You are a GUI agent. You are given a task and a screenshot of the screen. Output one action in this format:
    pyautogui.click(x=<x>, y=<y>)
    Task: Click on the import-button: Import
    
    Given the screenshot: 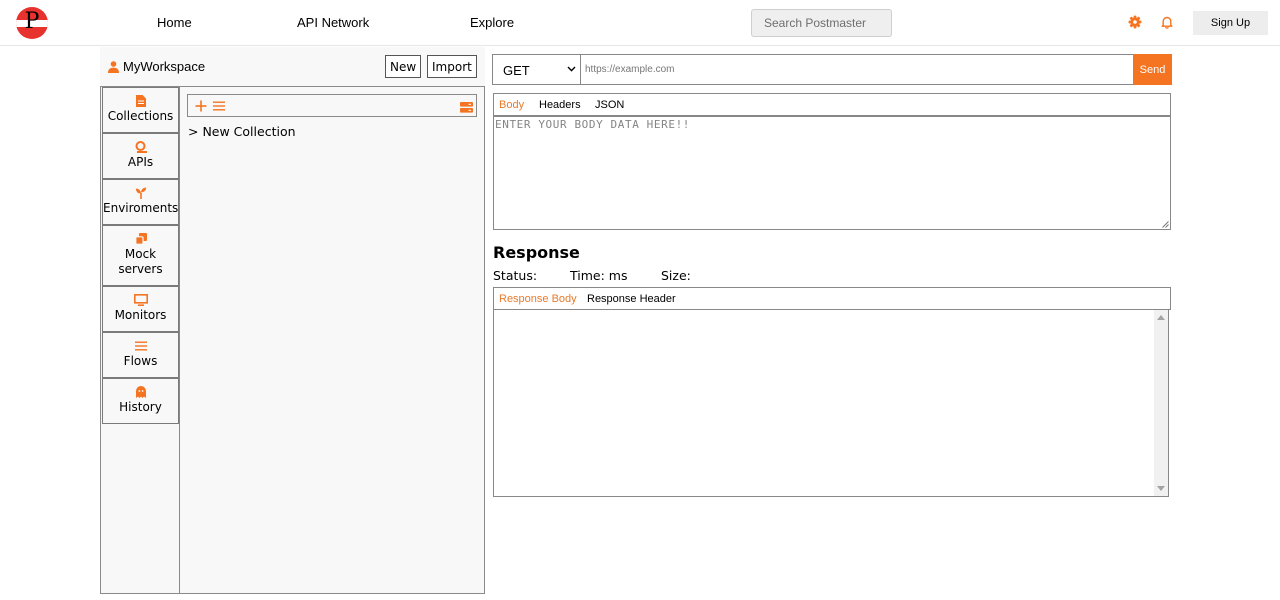 What is the action you would take?
    pyautogui.click(x=452, y=66)
    